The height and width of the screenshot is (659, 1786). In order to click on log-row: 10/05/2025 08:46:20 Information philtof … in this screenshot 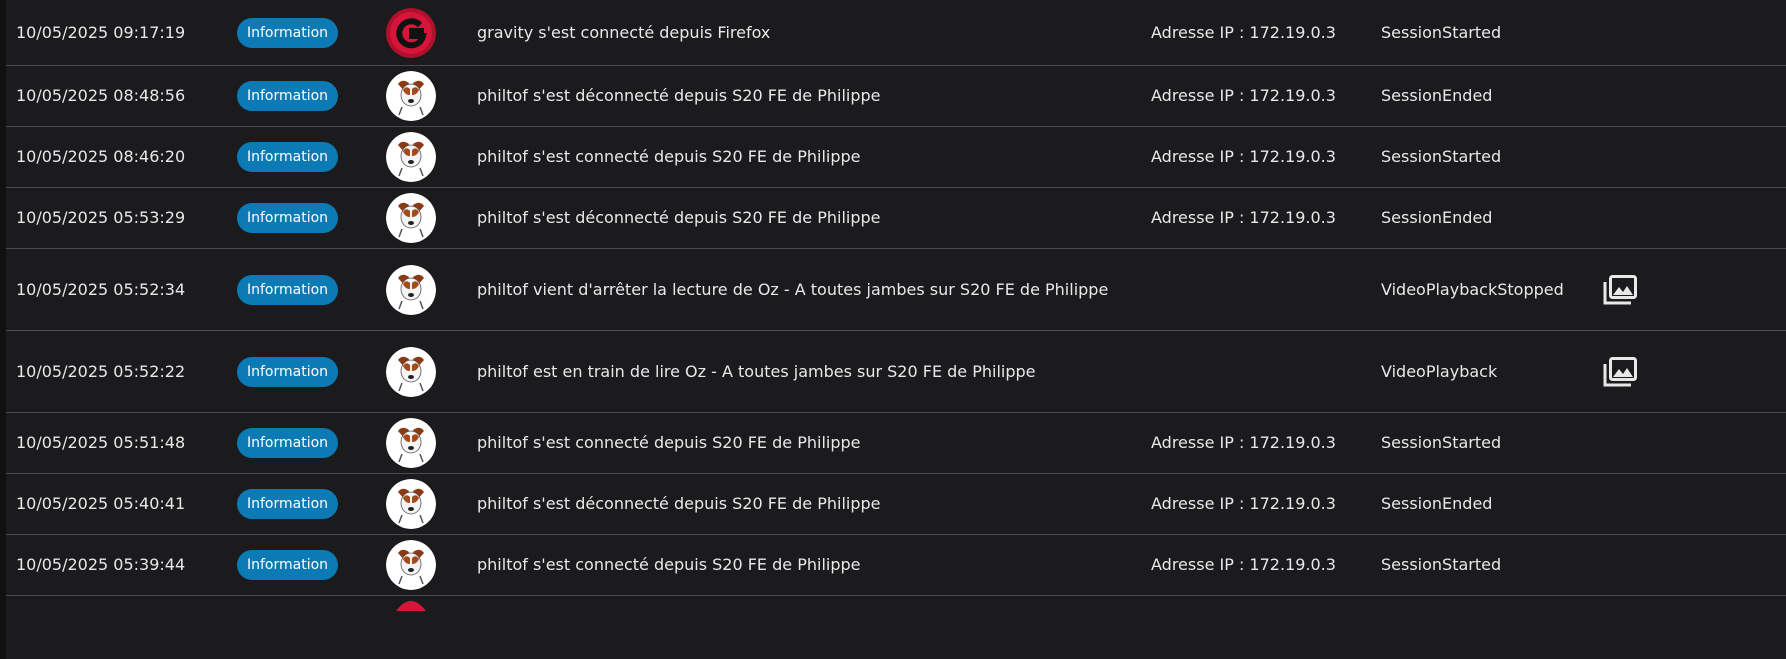, I will do `click(896, 157)`.